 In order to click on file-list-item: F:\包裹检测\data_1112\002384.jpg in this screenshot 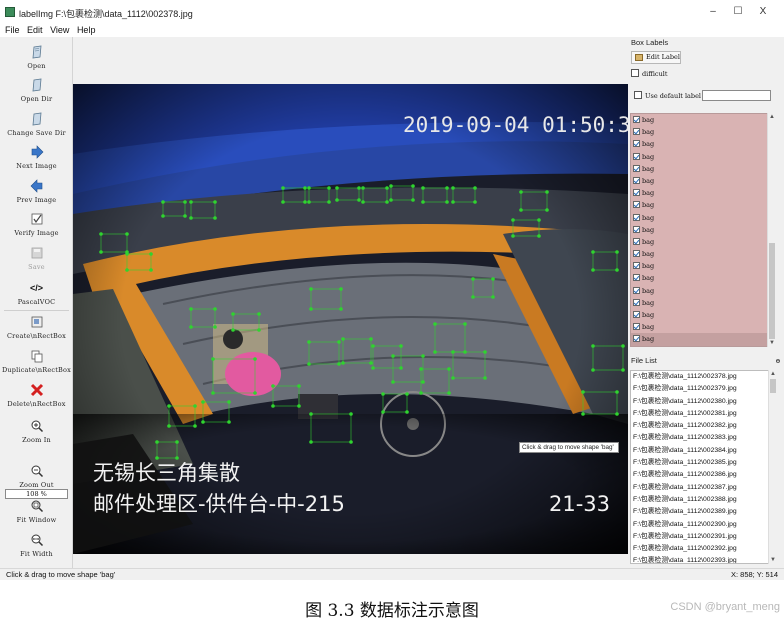, I will do `click(703, 451)`.